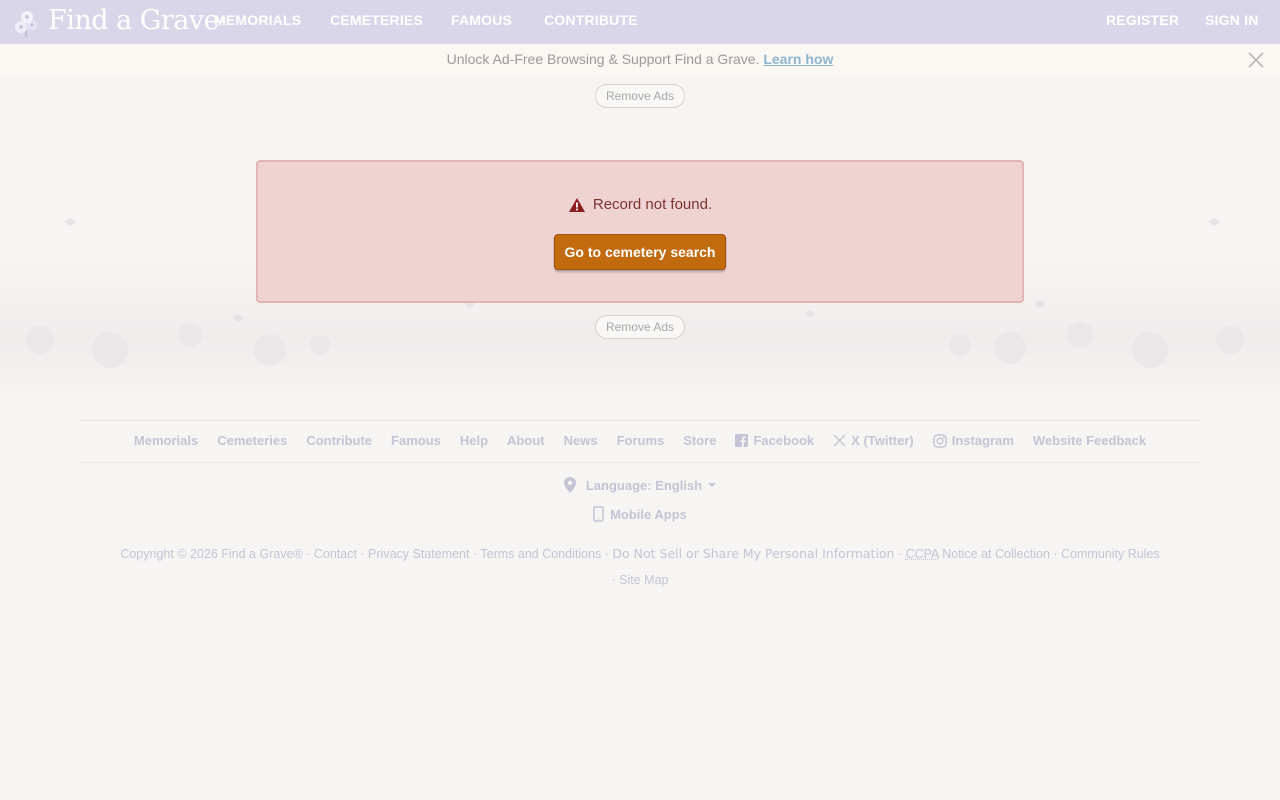 This screenshot has height=800, width=1280. What do you see at coordinates (1256, 60) in the screenshot?
I see `close-icon` at bounding box center [1256, 60].